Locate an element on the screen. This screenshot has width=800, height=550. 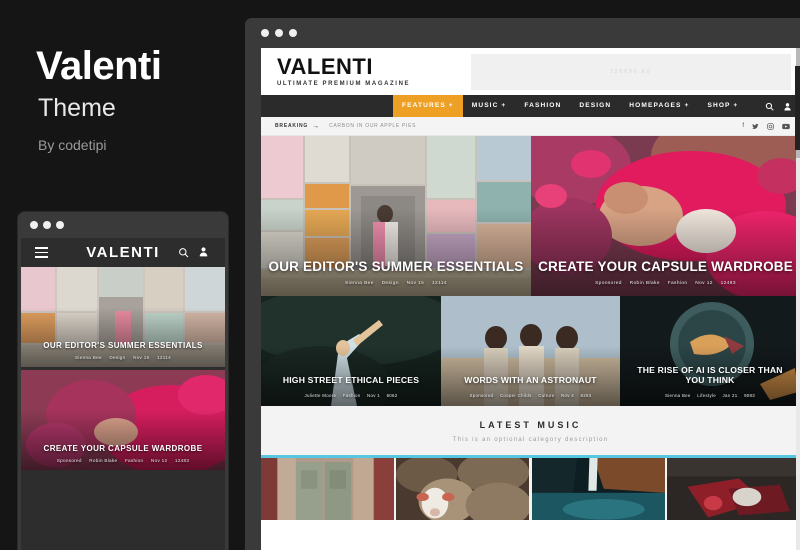
nav-item-homepages: HOMEPAGES + is located at coordinates (659, 106).